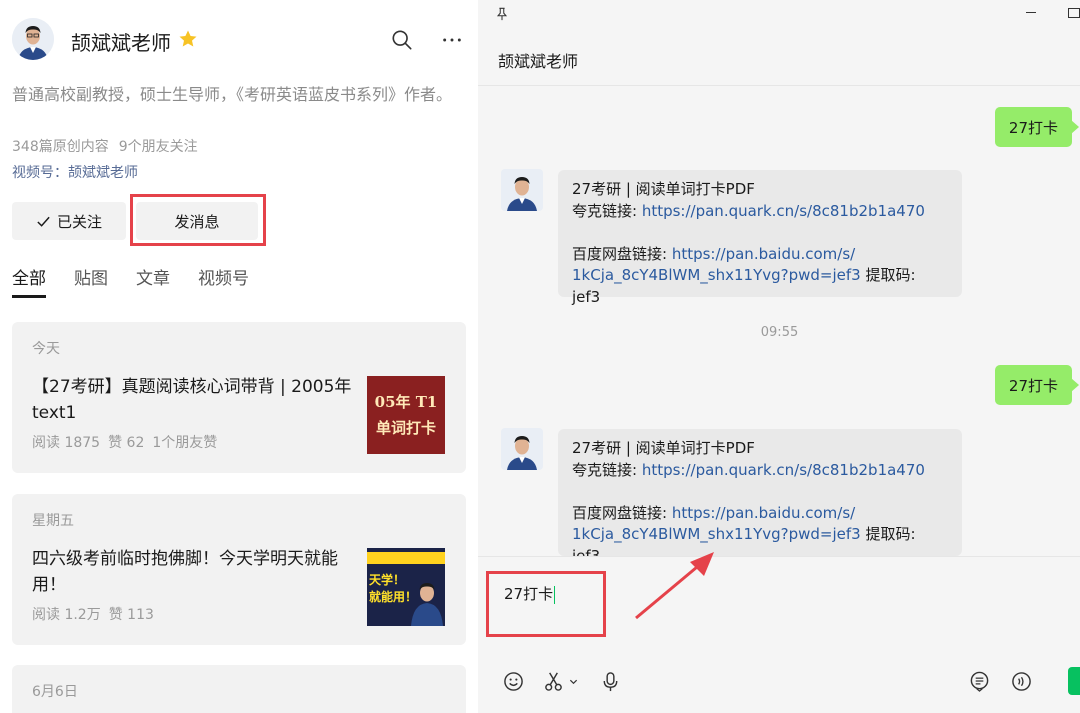 This screenshot has height=713, width=1080. I want to click on article-date: 星期五, so click(53, 521).